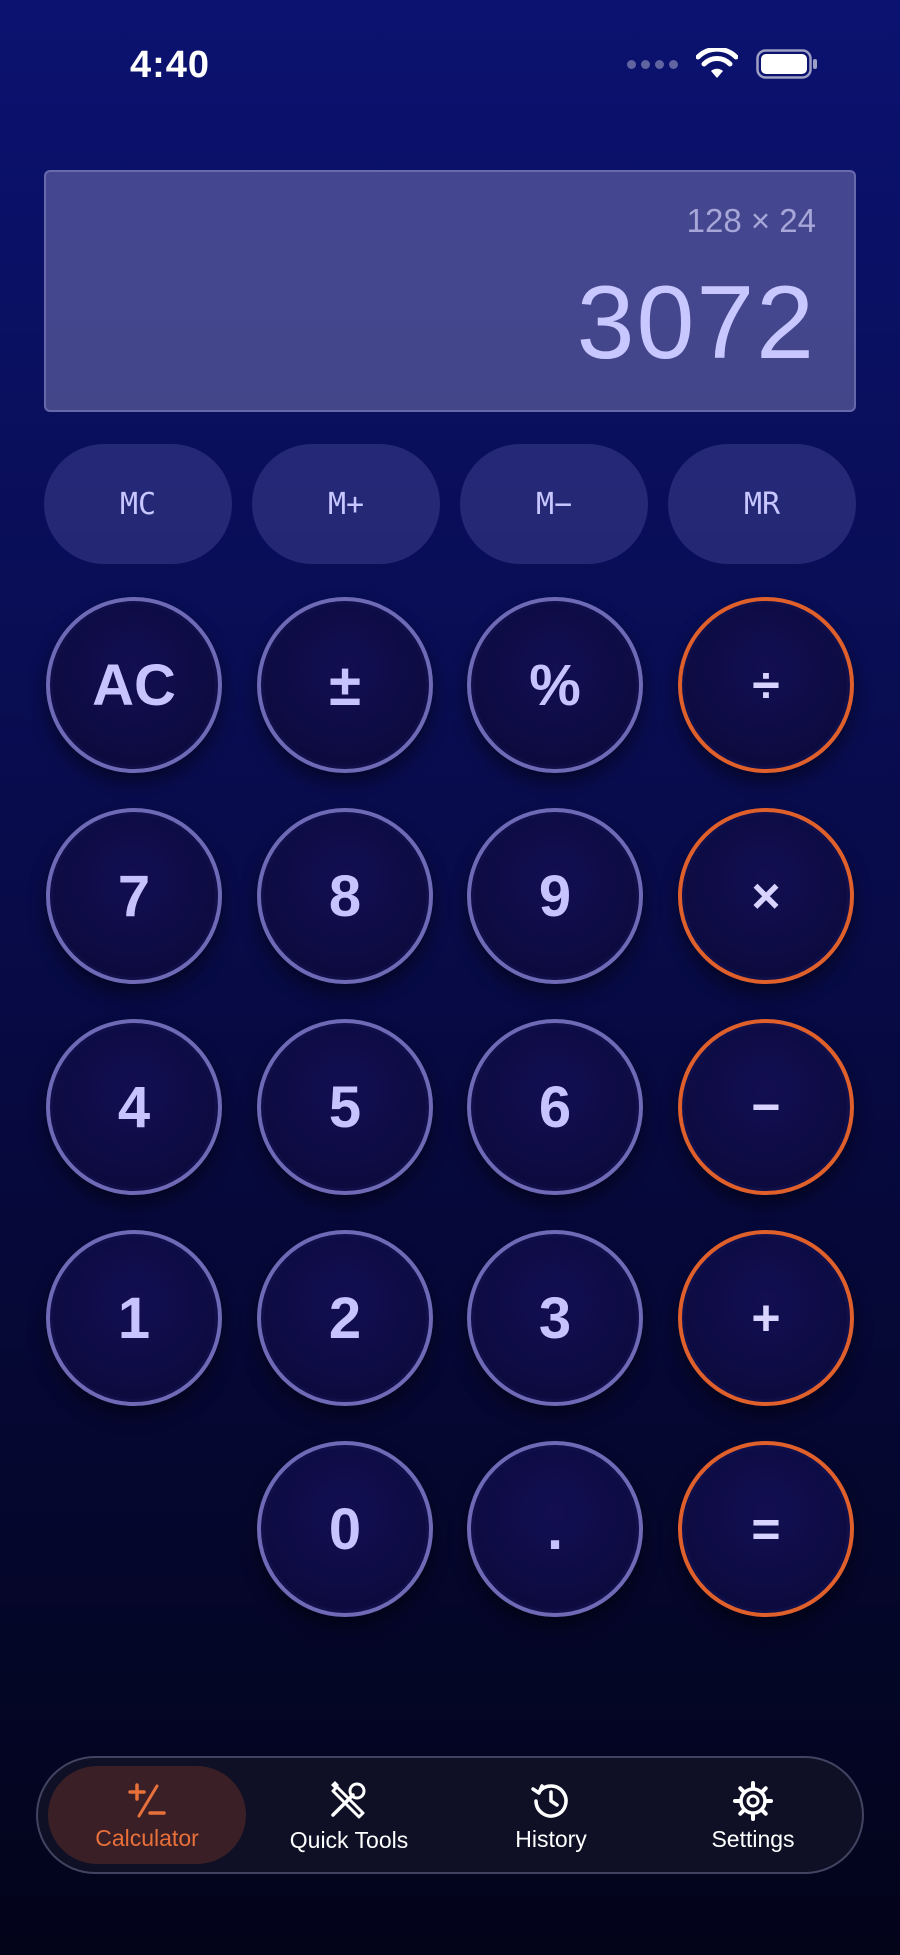 The height and width of the screenshot is (1955, 900). What do you see at coordinates (346, 504) in the screenshot?
I see `memory-add-button: M+` at bounding box center [346, 504].